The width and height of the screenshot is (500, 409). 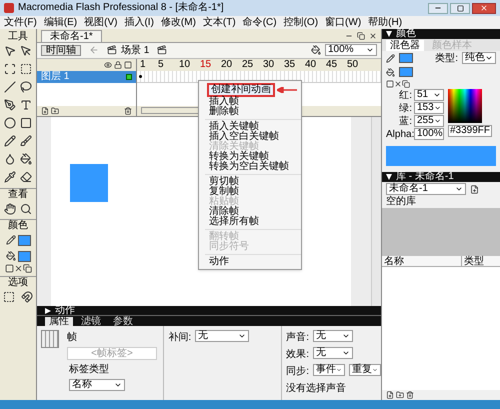 What do you see at coordinates (224, 212) in the screenshot?
I see `menu-item: 清除帧` at bounding box center [224, 212].